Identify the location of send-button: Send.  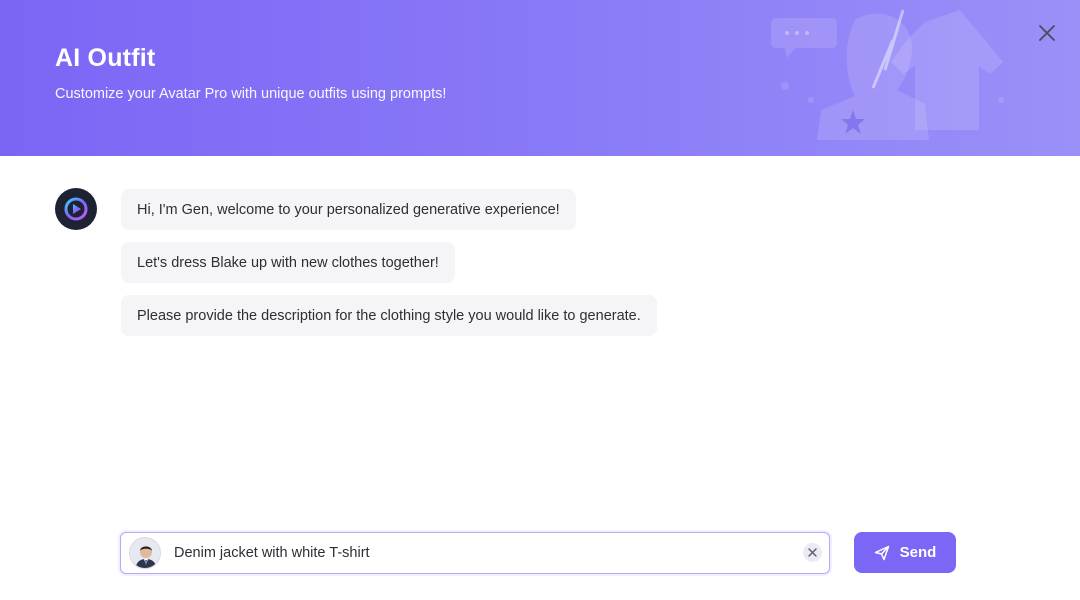
(905, 552).